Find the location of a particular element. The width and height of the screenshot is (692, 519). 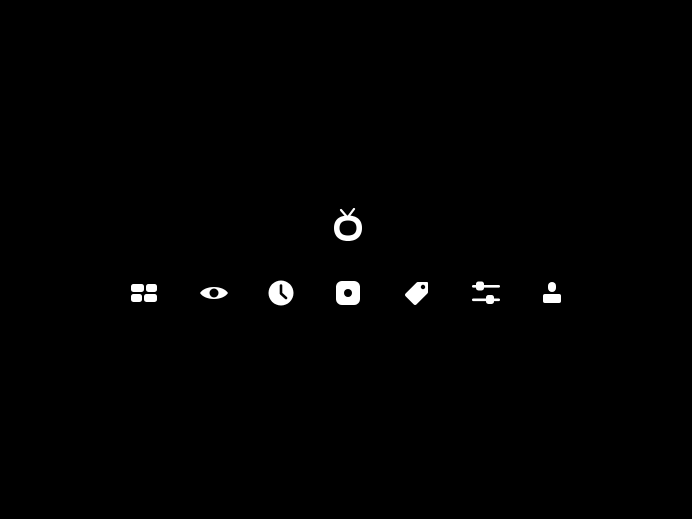

tag-icon is located at coordinates (416, 293).